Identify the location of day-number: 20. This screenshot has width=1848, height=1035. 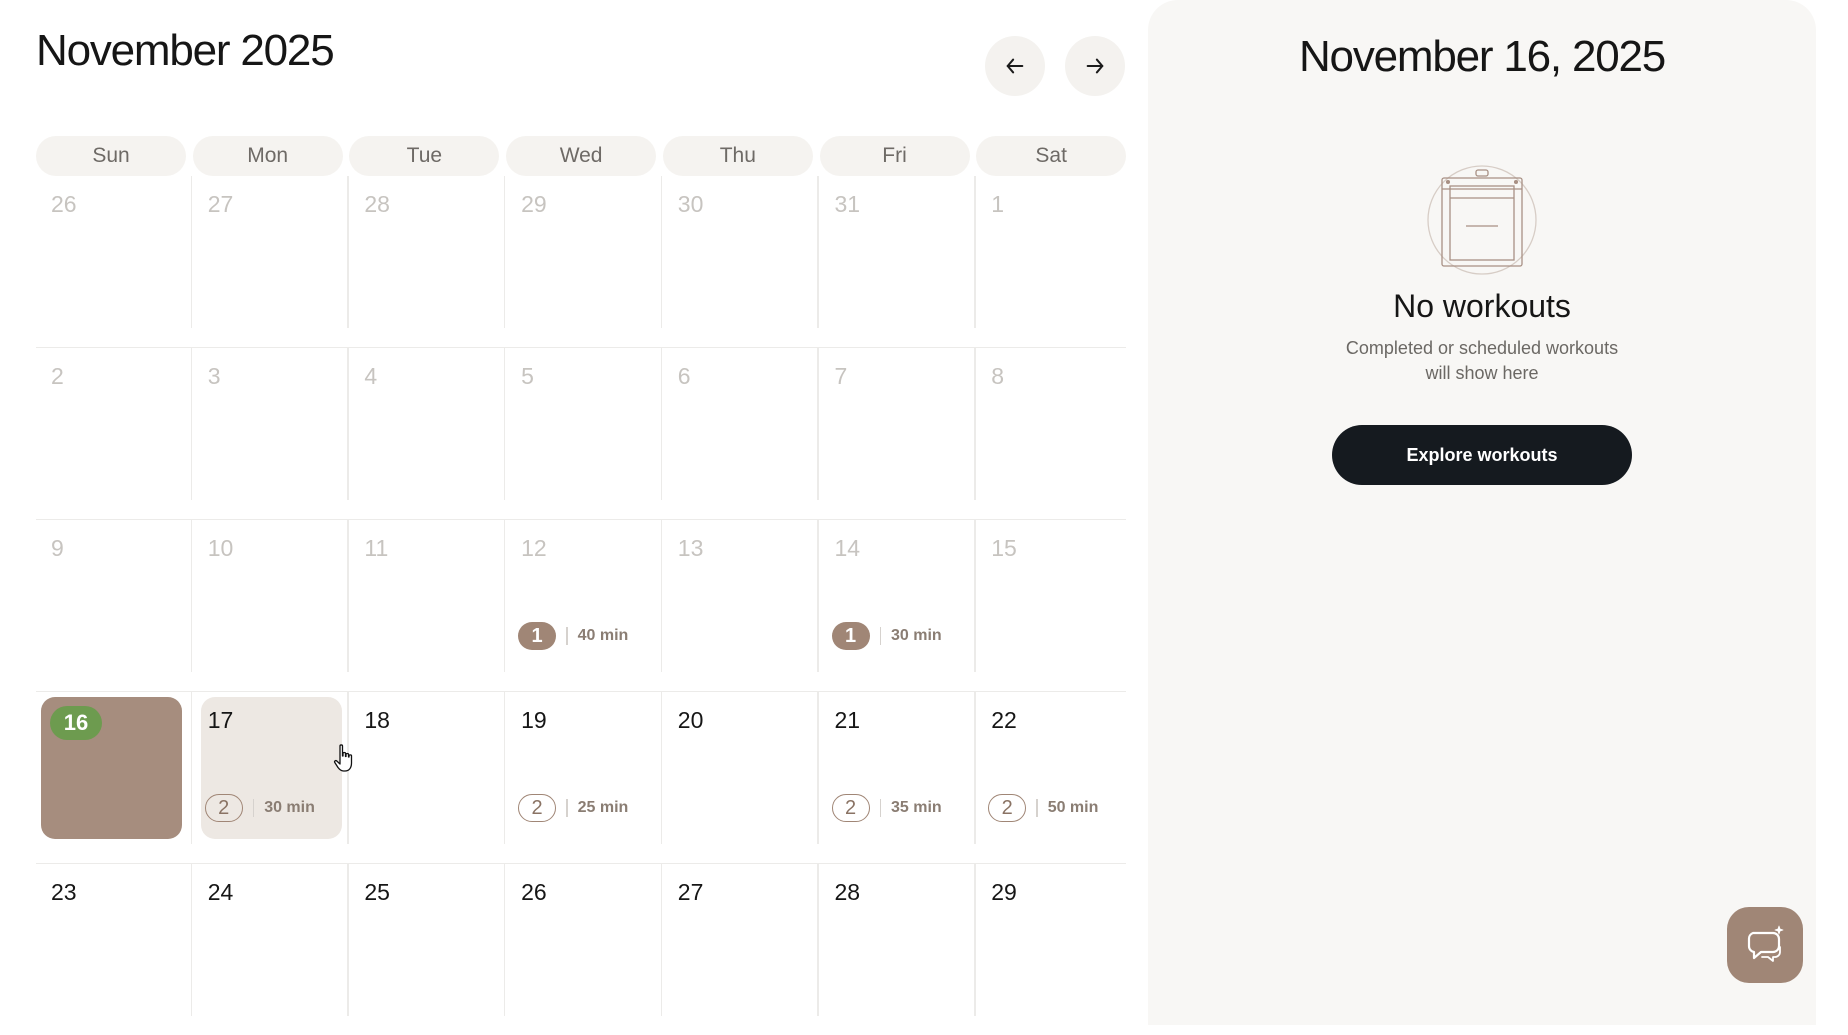
(690, 720).